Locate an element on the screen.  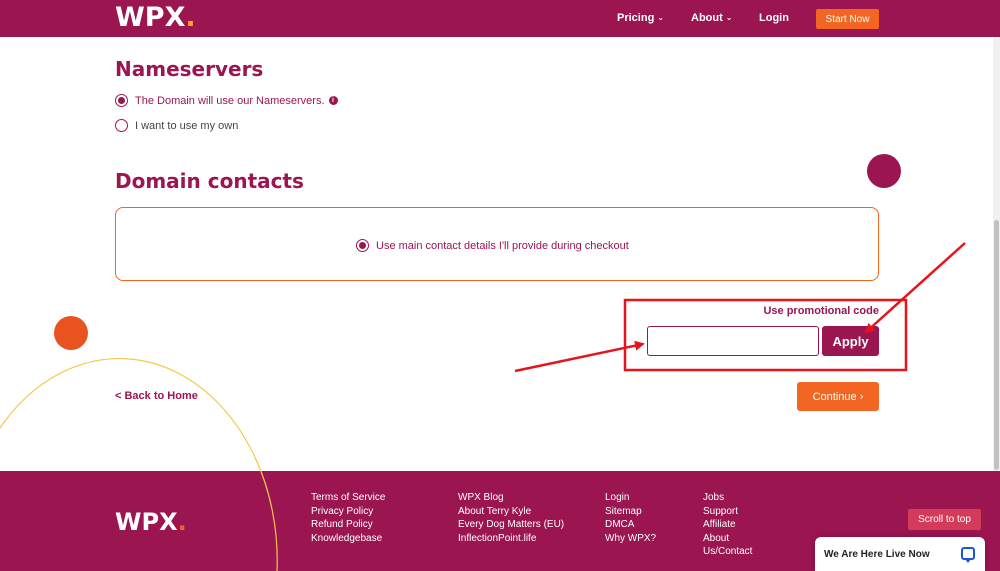
radio-nameservers-own: I want to use my own is located at coordinates (176, 125).